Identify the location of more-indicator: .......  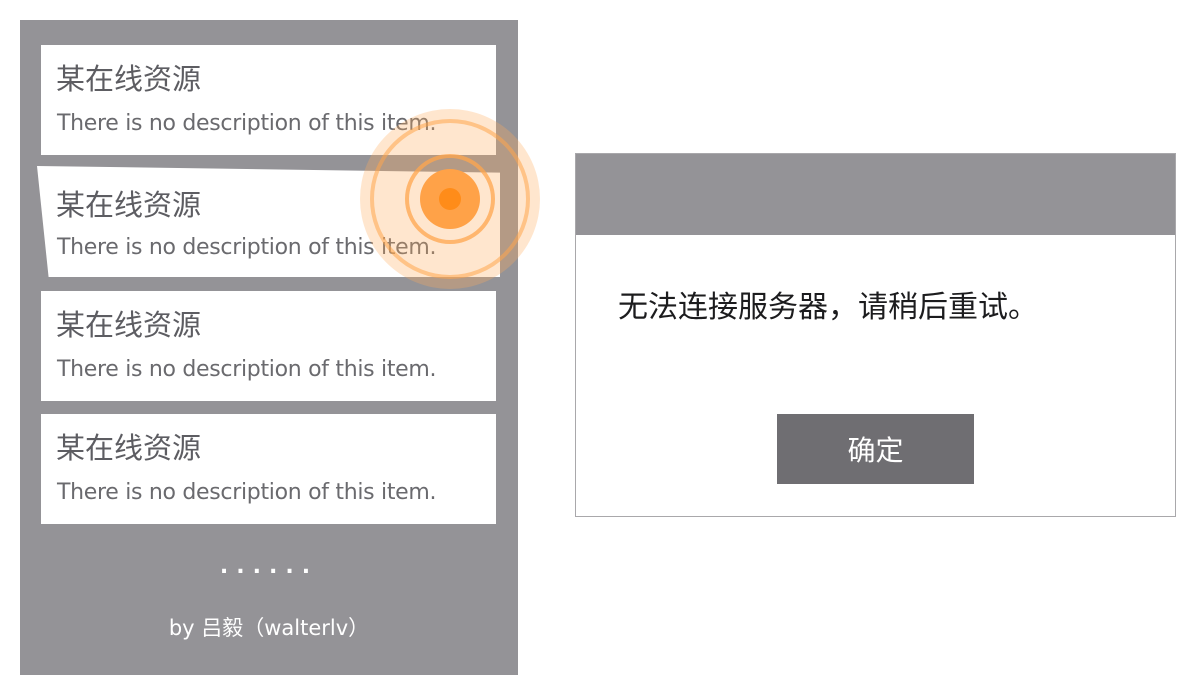
(269, 566).